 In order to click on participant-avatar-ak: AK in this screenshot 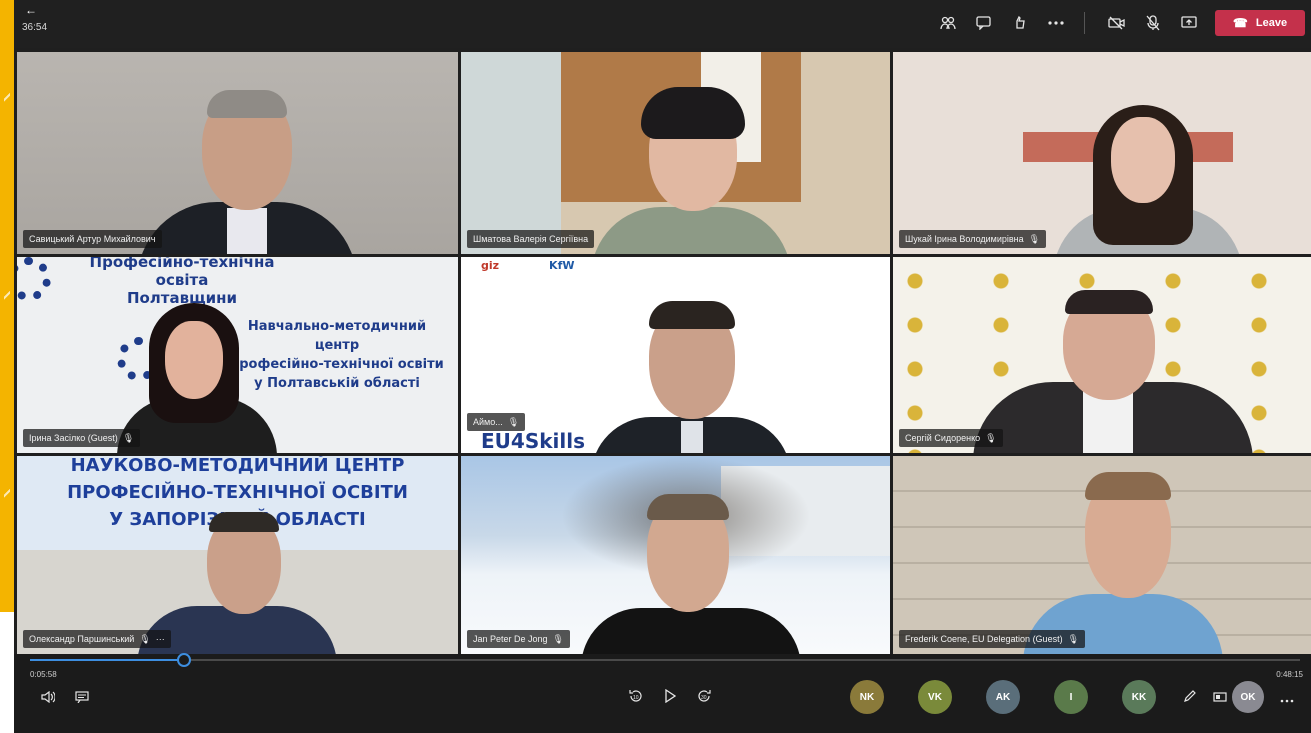, I will do `click(1003, 697)`.